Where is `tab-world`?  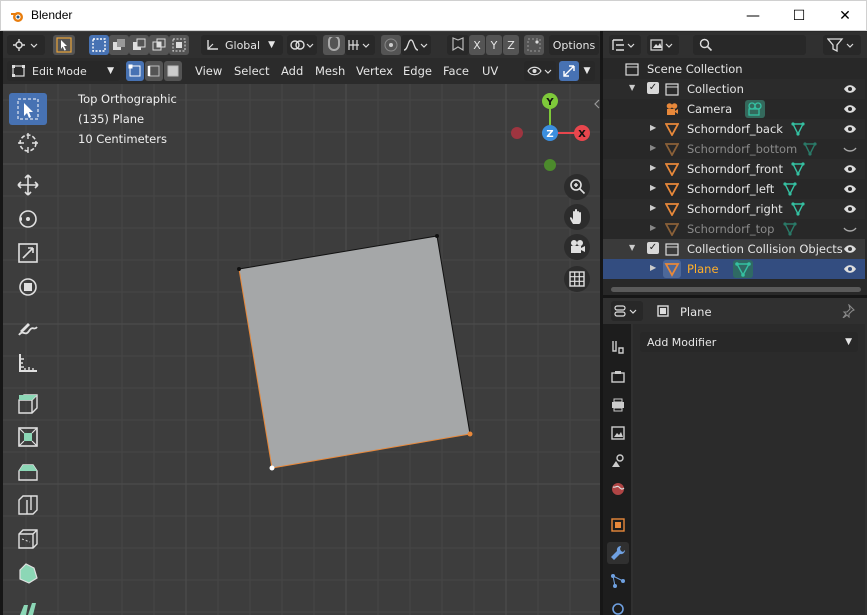
tab-world is located at coordinates (618, 489).